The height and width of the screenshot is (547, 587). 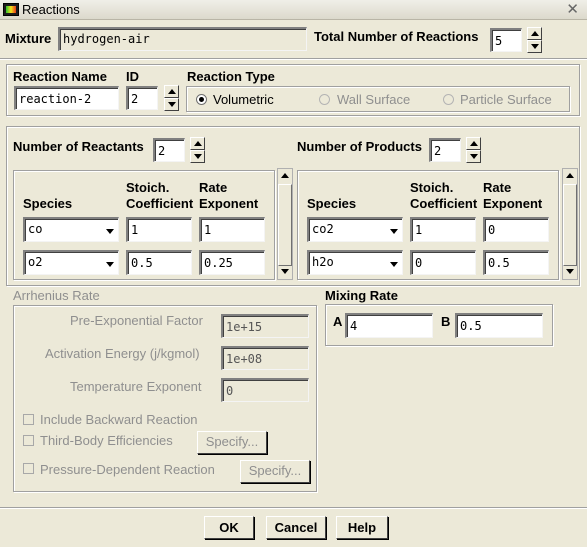 What do you see at coordinates (28, 38) in the screenshot?
I see `mixture-label: Mixture` at bounding box center [28, 38].